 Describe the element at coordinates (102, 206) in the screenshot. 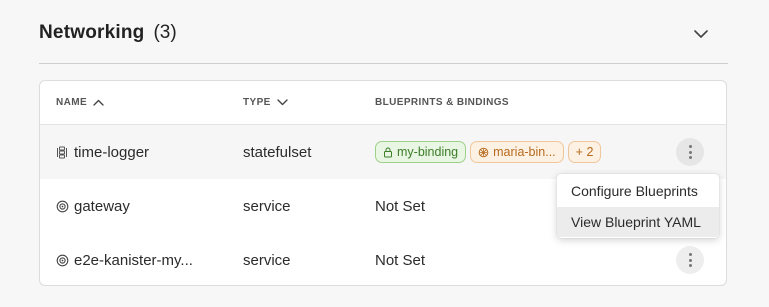

I see `resource-name: gateway` at that location.